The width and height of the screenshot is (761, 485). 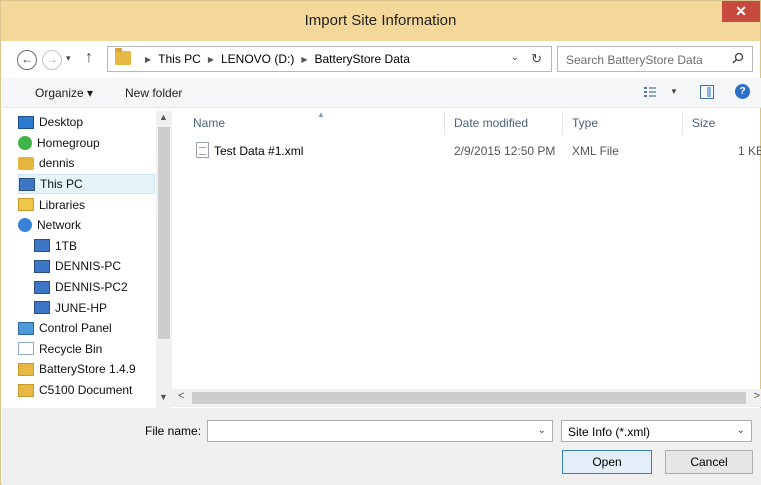 I want to click on view-options-icon, so click(x=650, y=92).